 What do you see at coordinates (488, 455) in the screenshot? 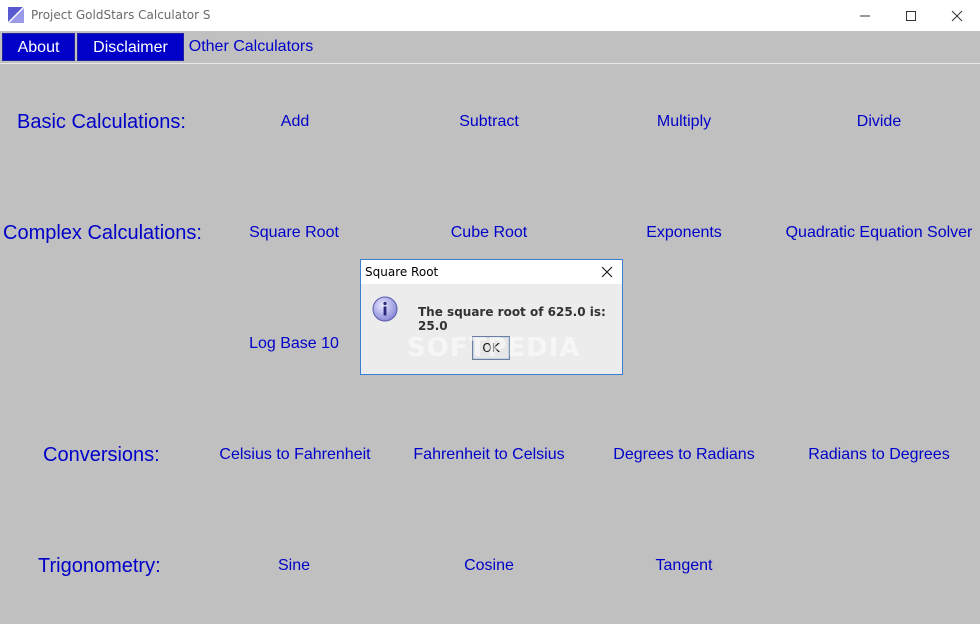
I see `fahrenheit-to-celsius-button: Fahrenheit to Celsius` at bounding box center [488, 455].